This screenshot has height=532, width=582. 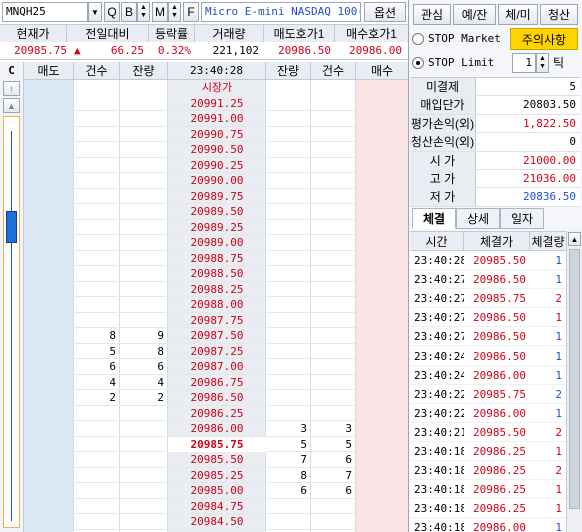 What do you see at coordinates (495, 197) in the screenshot?
I see `info-row: 저 가 20836.50` at bounding box center [495, 197].